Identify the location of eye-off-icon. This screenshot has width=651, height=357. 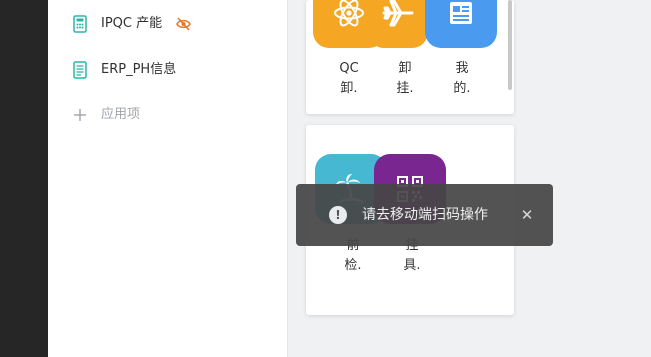
(183, 24).